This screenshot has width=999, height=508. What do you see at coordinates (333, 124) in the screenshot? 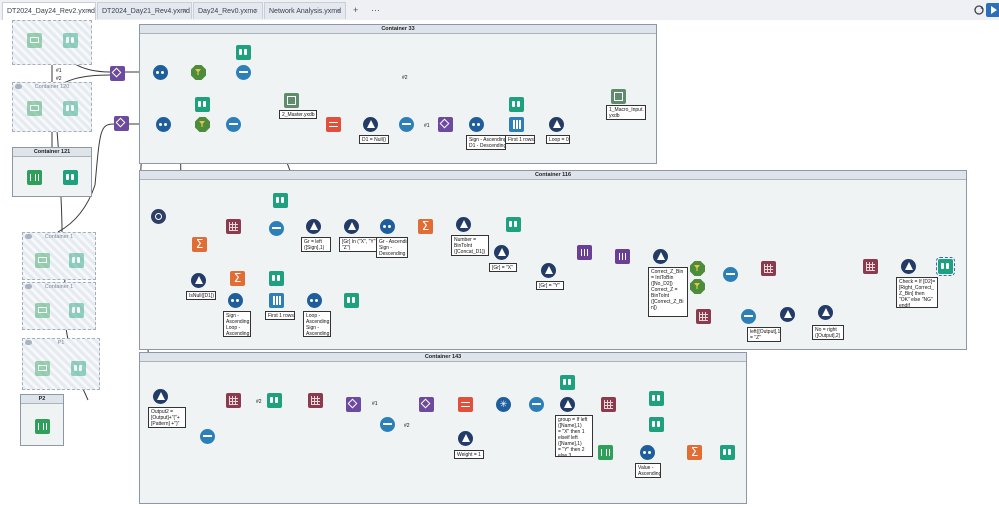
I see `record-id-tool` at bounding box center [333, 124].